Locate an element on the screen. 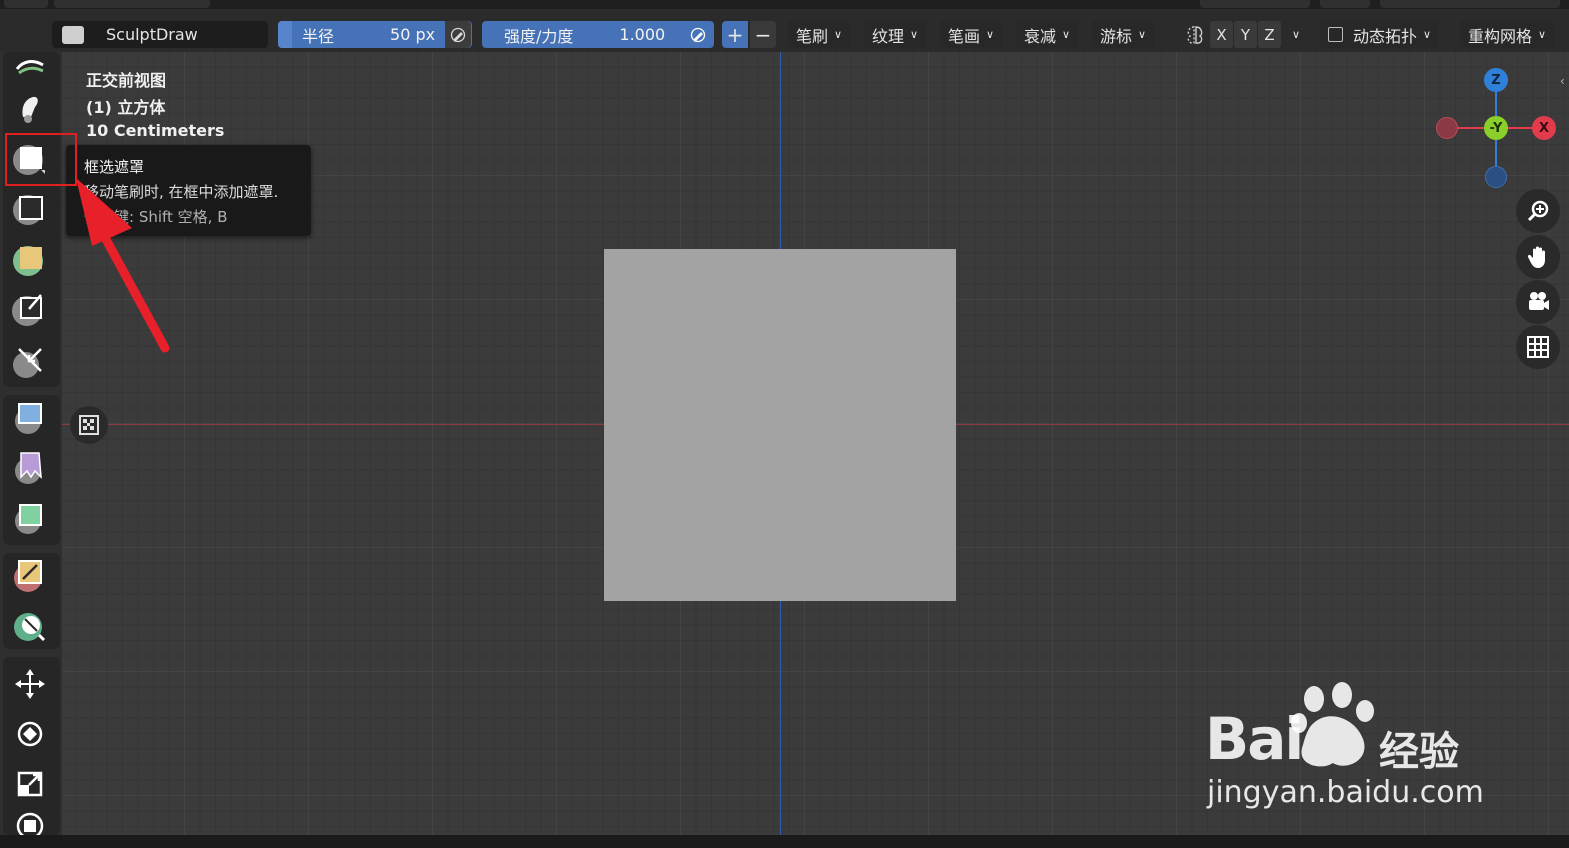 The image size is (1569, 848). gizmo-neg-y-axis: -Y is located at coordinates (1496, 128).